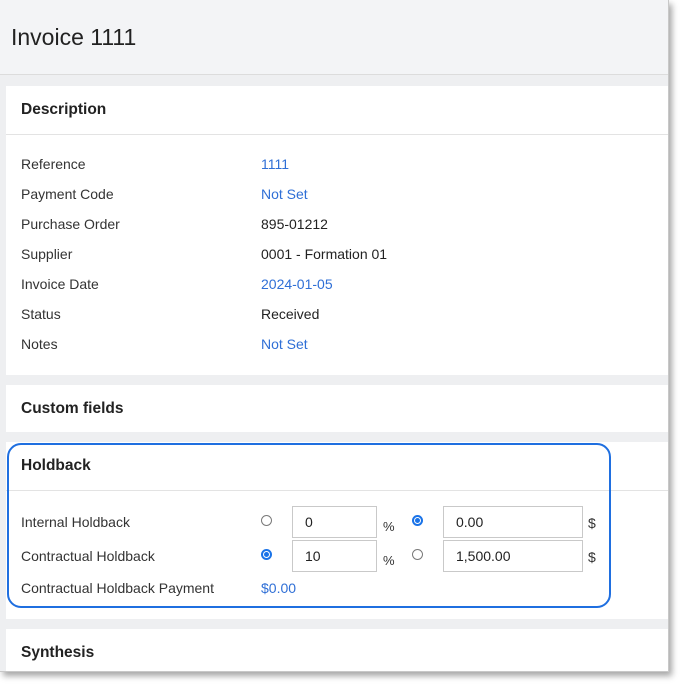 This screenshot has height=685, width=683. Describe the element at coordinates (284, 344) in the screenshot. I see `notes-value: Not Set` at that location.